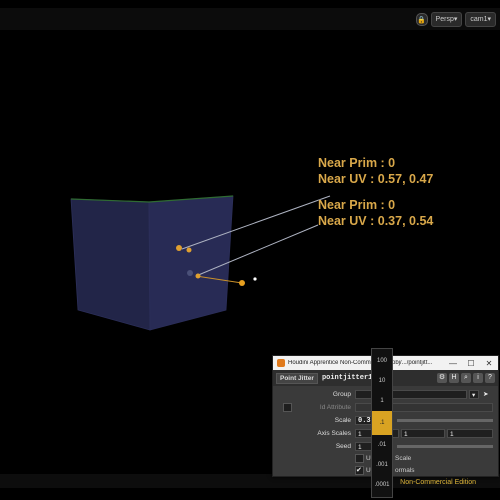 The width and height of the screenshot is (500, 500). Describe the element at coordinates (198, 276) in the screenshot. I see `point-marker-2b` at that location.